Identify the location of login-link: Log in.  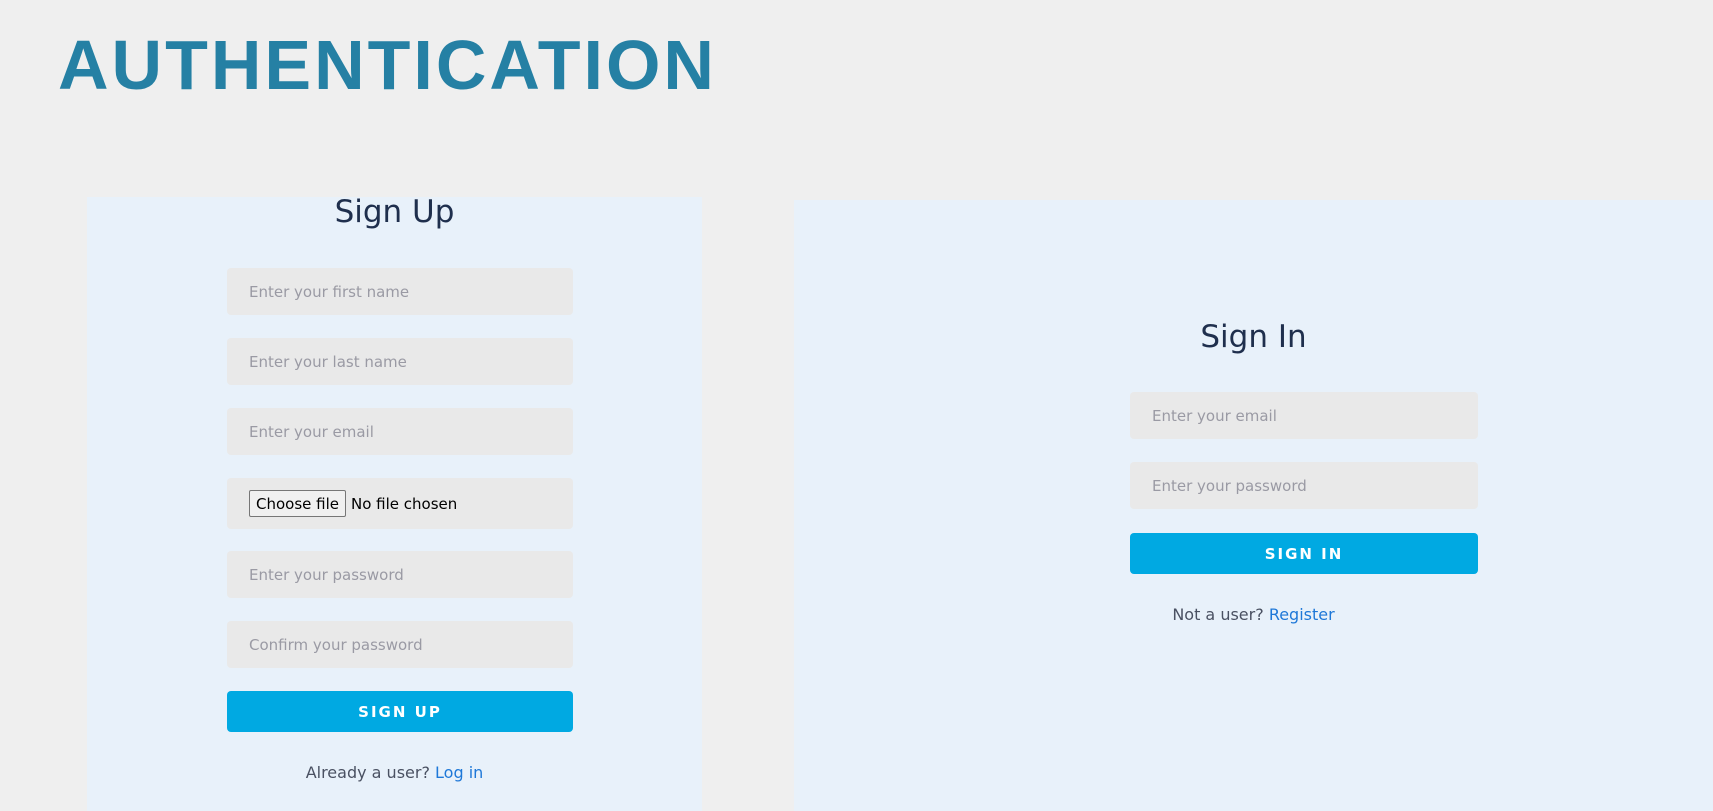
(459, 772).